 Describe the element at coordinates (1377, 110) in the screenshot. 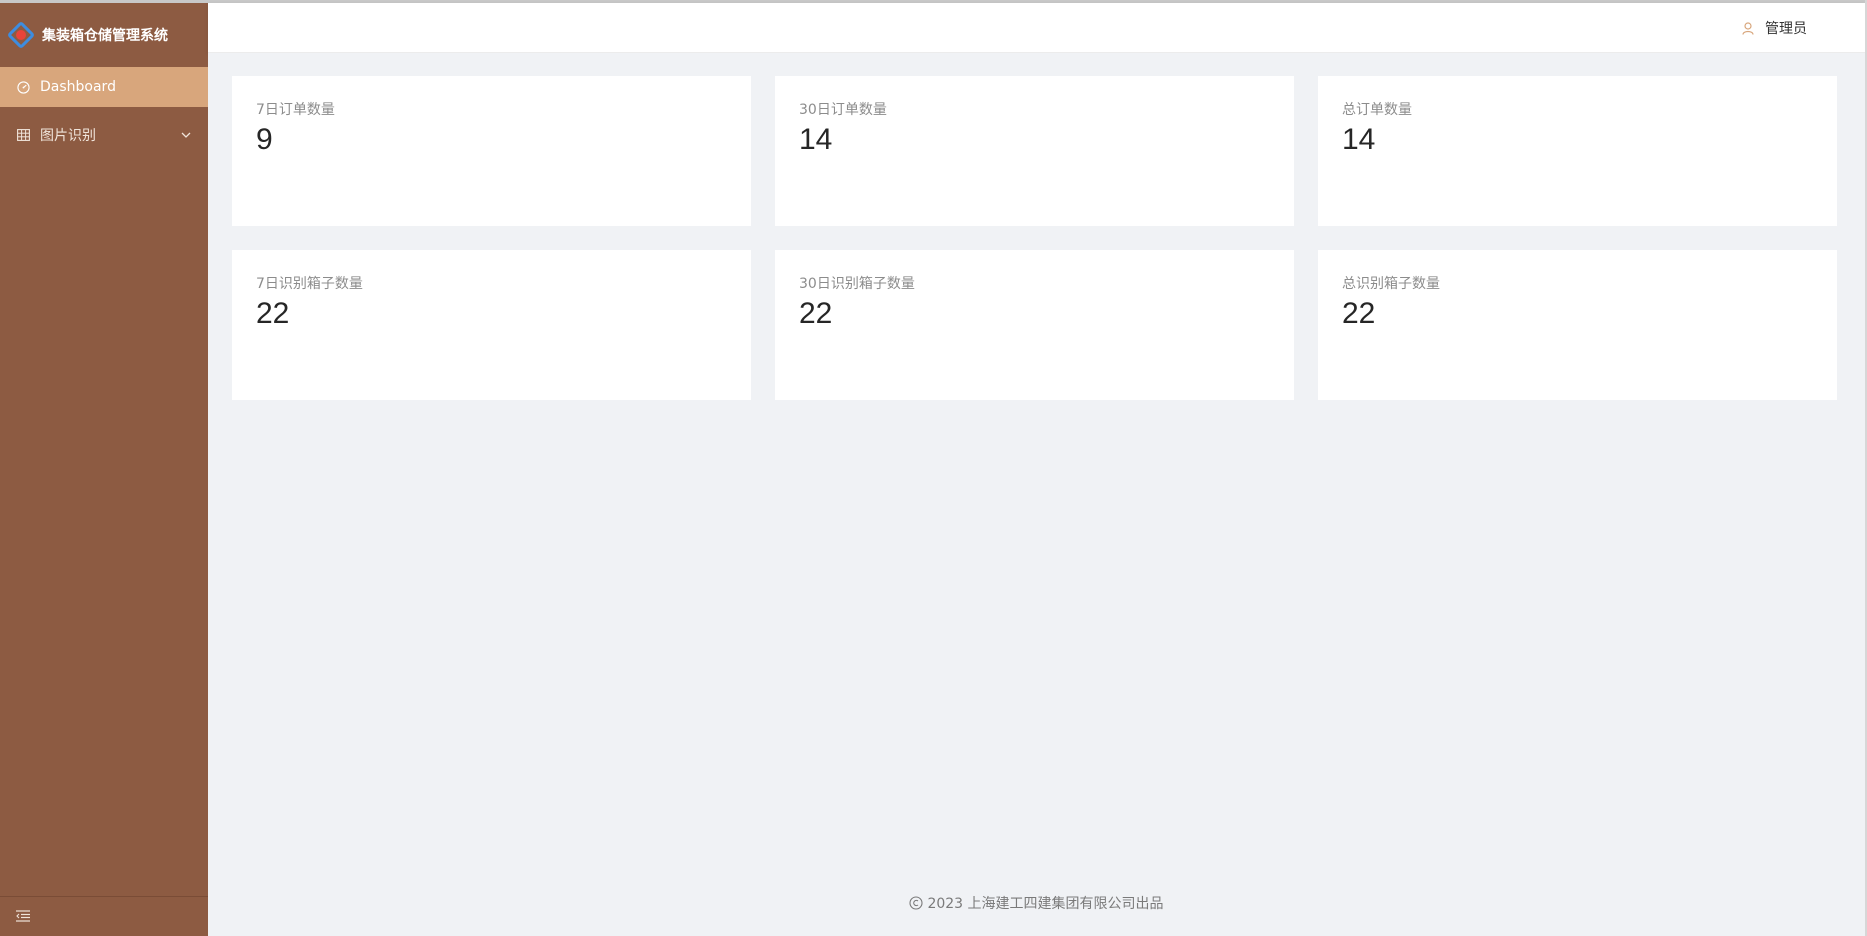

I see `stat-title: 总订单数量` at that location.